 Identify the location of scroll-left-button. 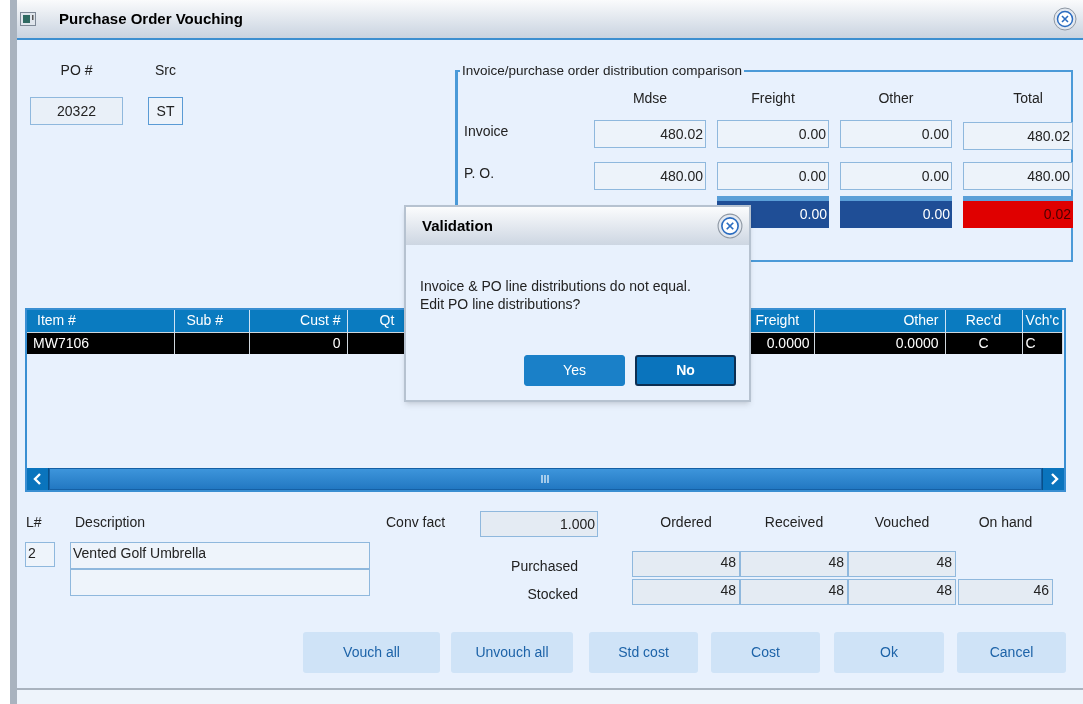
(38, 479).